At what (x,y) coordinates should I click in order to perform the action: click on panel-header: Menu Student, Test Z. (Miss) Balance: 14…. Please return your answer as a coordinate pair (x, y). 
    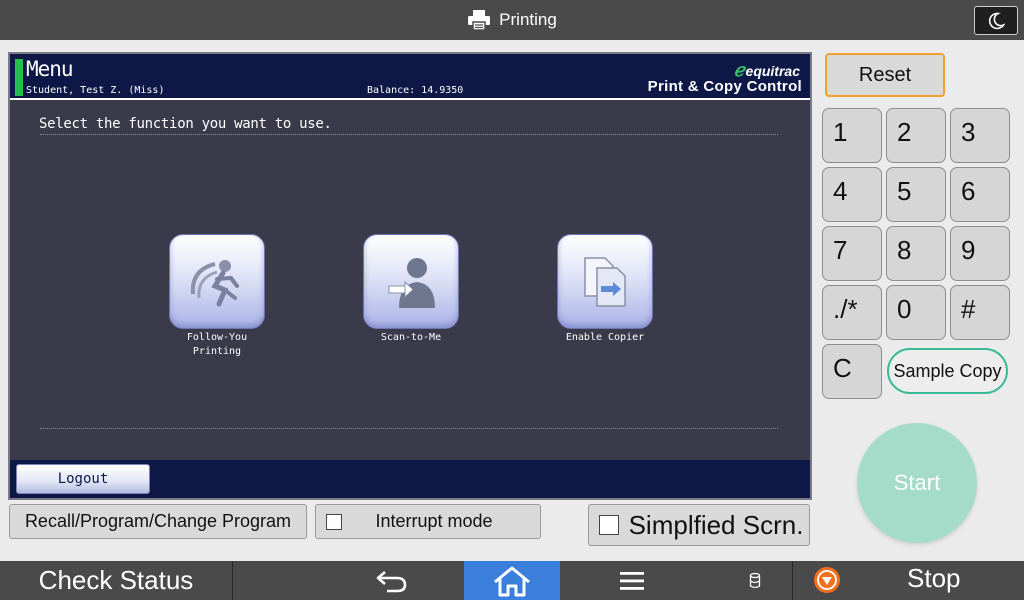
    Looking at the image, I should click on (410, 77).